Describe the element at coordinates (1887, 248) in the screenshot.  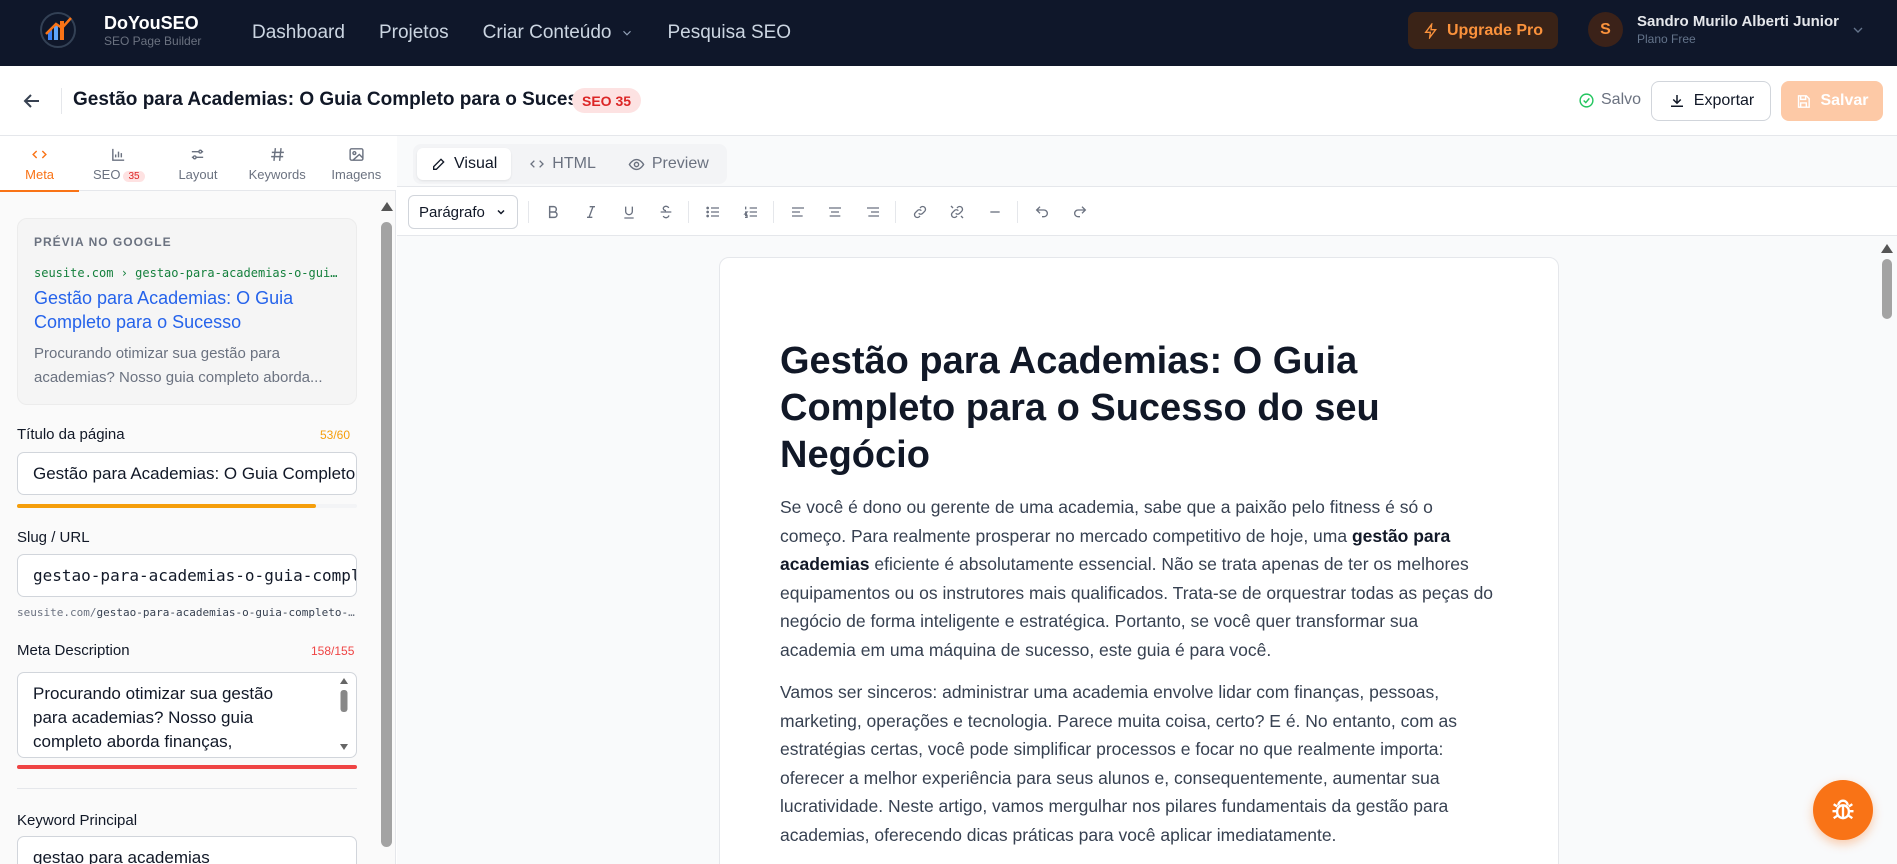
I see `editor-scroll-up` at that location.